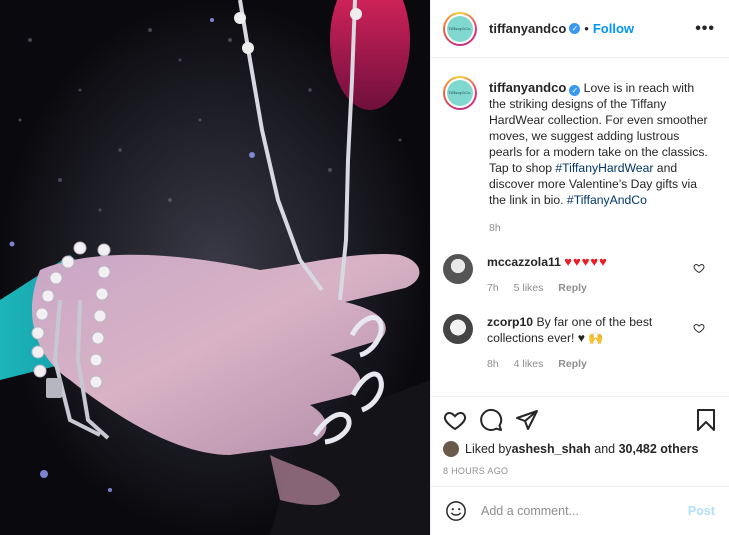 The height and width of the screenshot is (535, 729). What do you see at coordinates (580, 275) in the screenshot?
I see `comment-item: mccazzola11 ♥♥♥♥♥ 7h 5 likes Reply` at bounding box center [580, 275].